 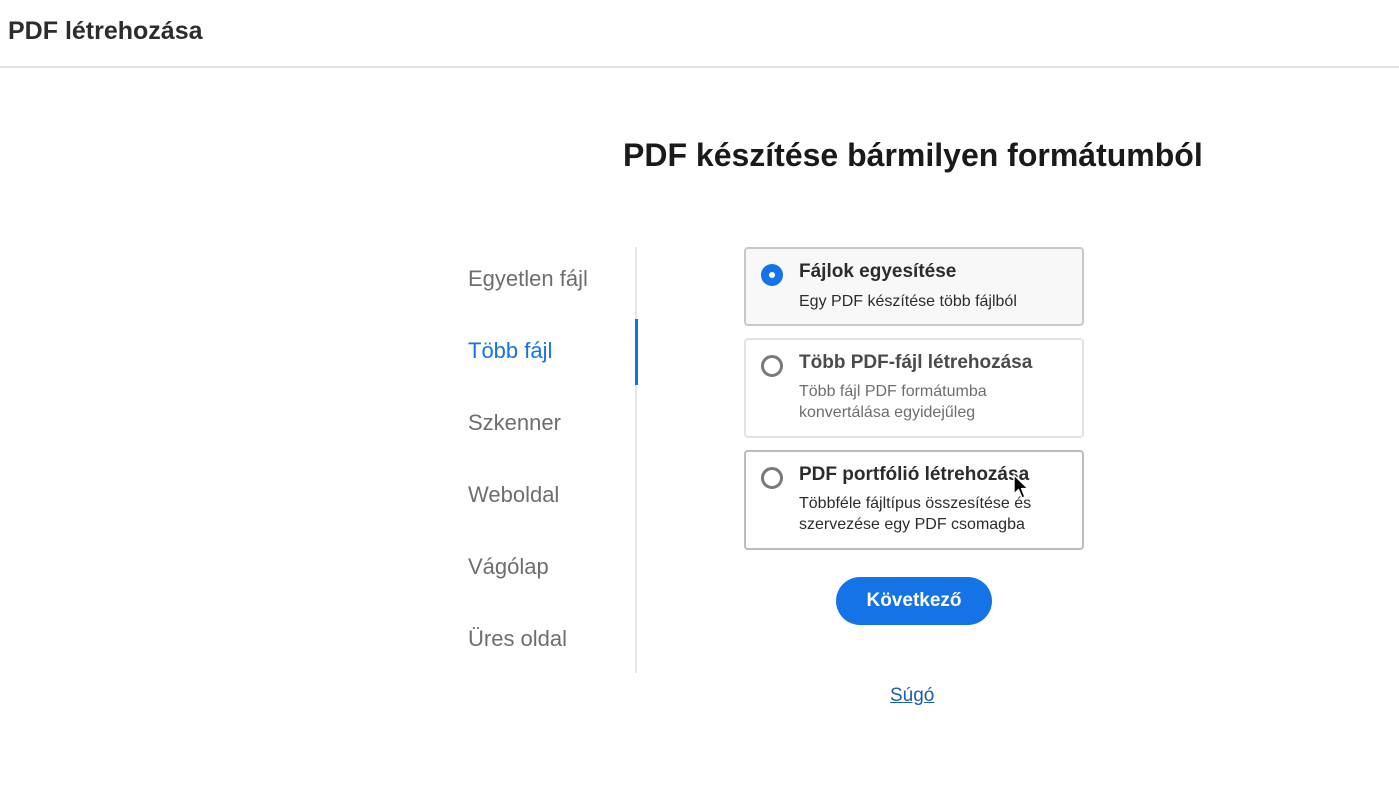 What do you see at coordinates (510, 351) in the screenshot?
I see `sidebar-item-multiple-files: Több fájl` at bounding box center [510, 351].